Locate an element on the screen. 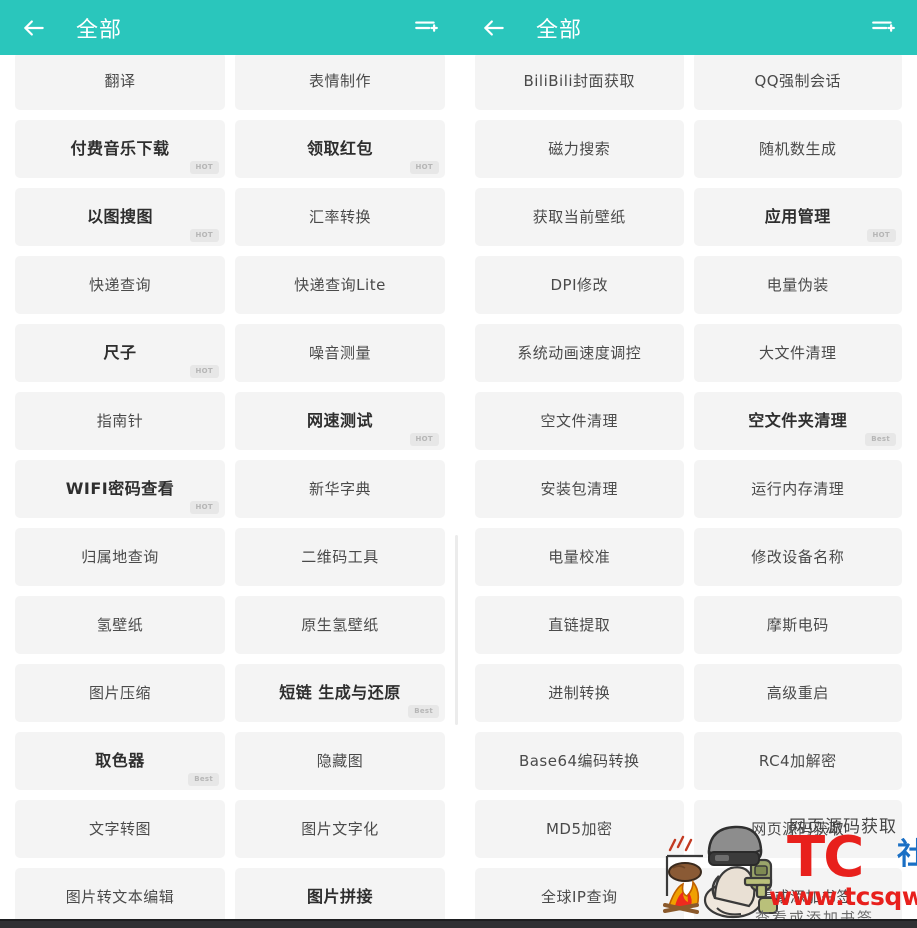  tool-card: 领取红包 HOT is located at coordinates (340, 149).